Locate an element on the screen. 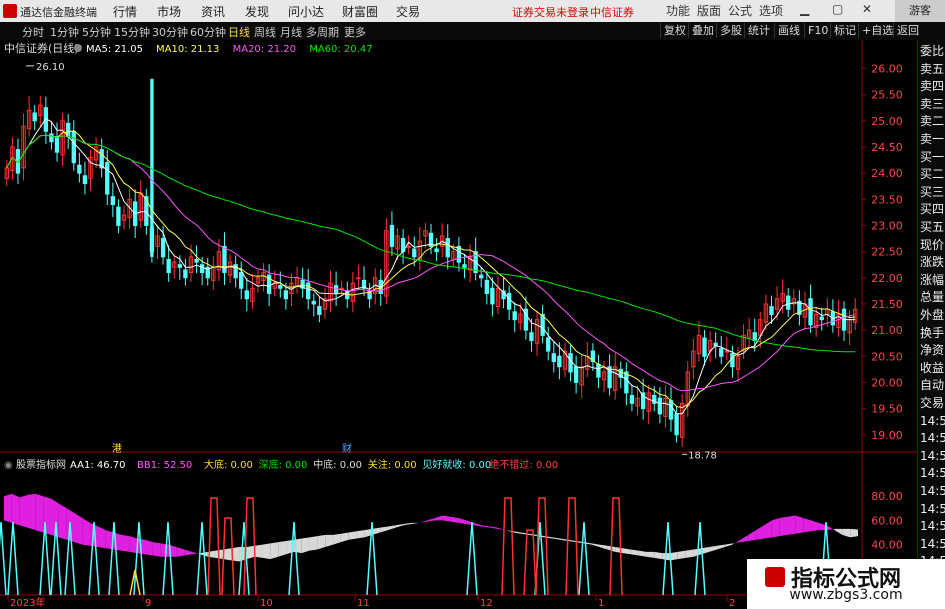 The image size is (945, 609). stats-button: 统计 is located at coordinates (758, 30).